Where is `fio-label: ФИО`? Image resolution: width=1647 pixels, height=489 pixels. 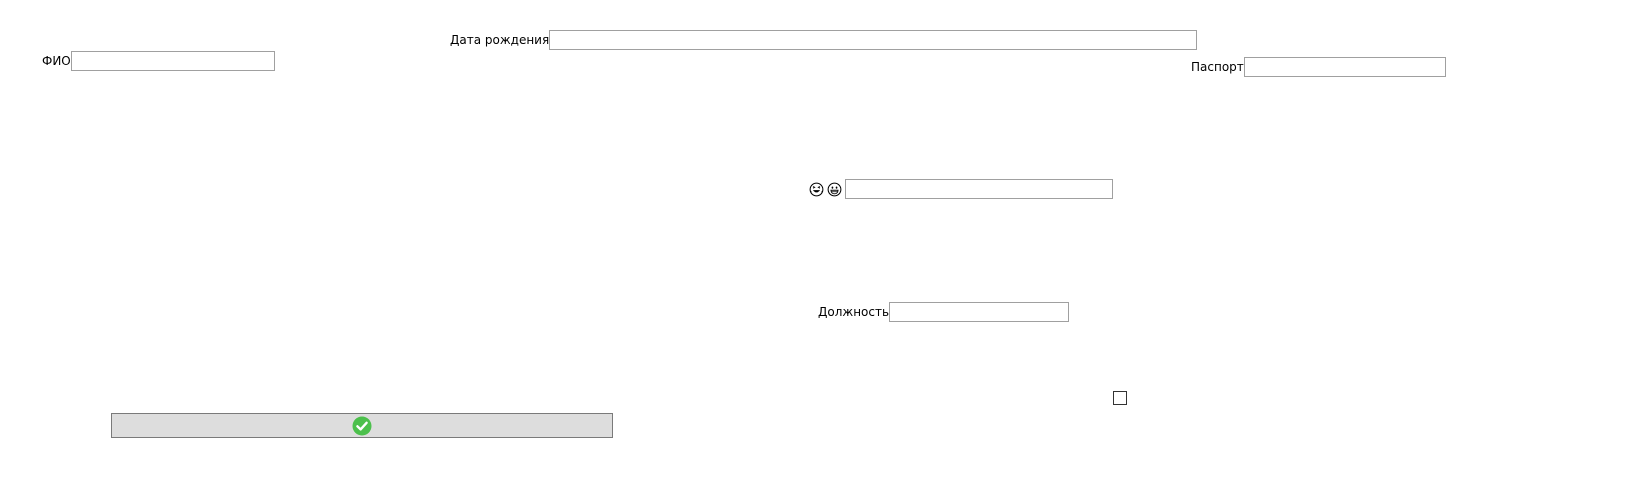
fio-label: ФИО is located at coordinates (56, 61).